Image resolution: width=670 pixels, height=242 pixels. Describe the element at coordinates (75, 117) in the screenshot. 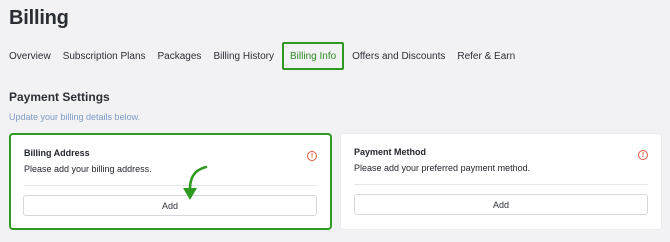

I see `section-subtitle: Update your billing details below.` at that location.